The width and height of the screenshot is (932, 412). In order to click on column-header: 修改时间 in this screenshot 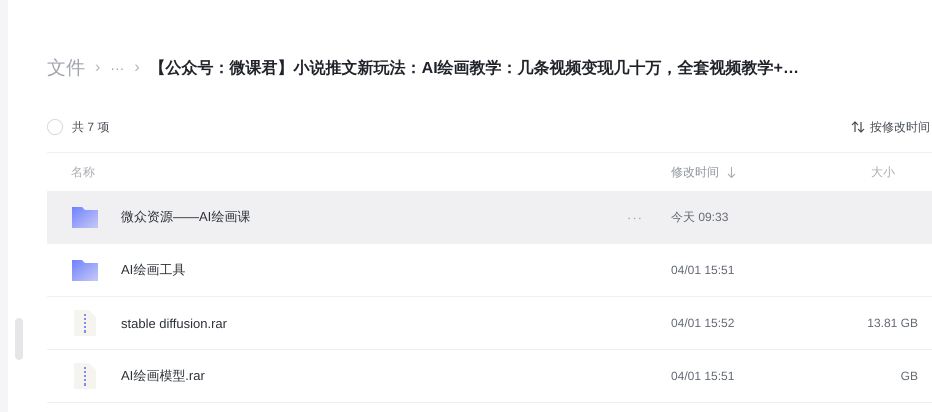, I will do `click(703, 172)`.